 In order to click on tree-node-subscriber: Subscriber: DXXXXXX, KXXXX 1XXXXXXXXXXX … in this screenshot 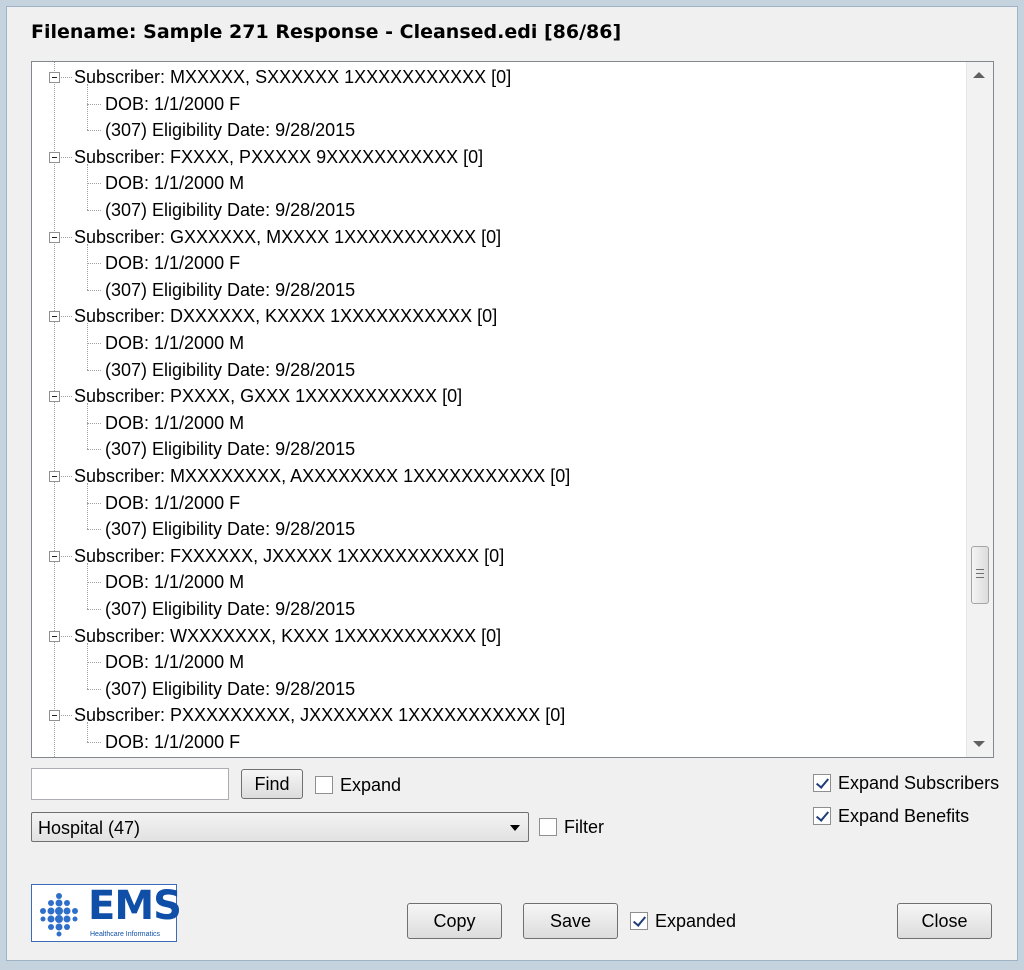, I will do `click(285, 316)`.